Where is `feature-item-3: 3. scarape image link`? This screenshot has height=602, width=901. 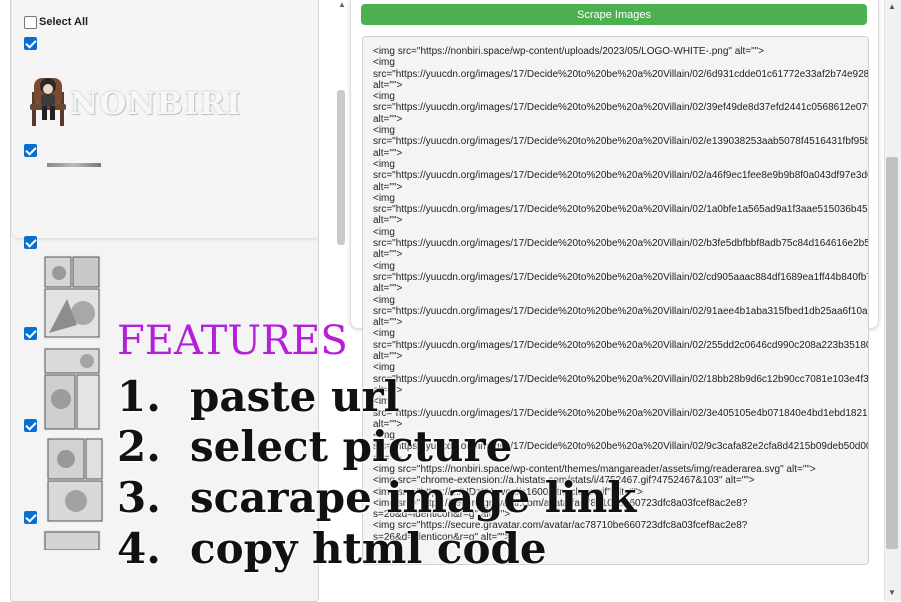
feature-item-3: 3. scarape image link is located at coordinates (376, 497).